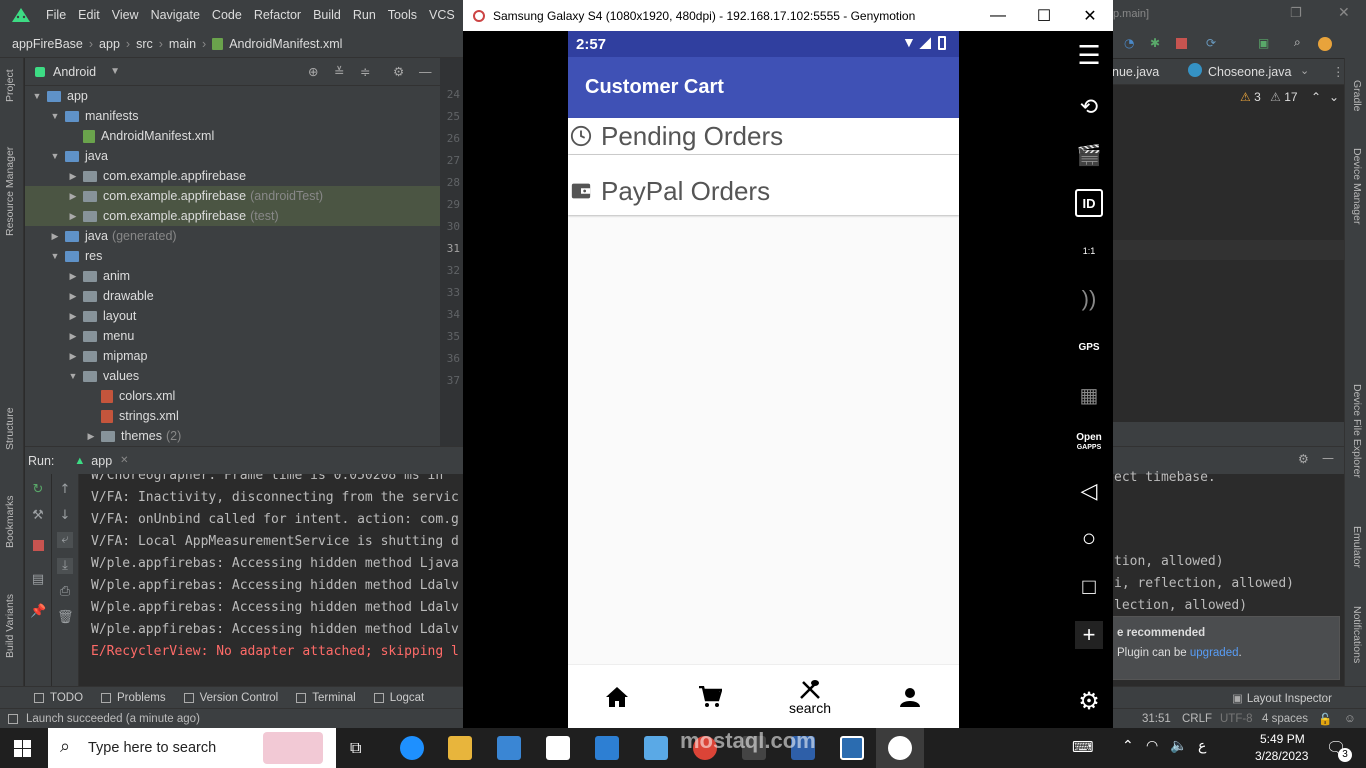  What do you see at coordinates (1089, 347) in the screenshot?
I see `gps-icon: GPS` at bounding box center [1089, 347].